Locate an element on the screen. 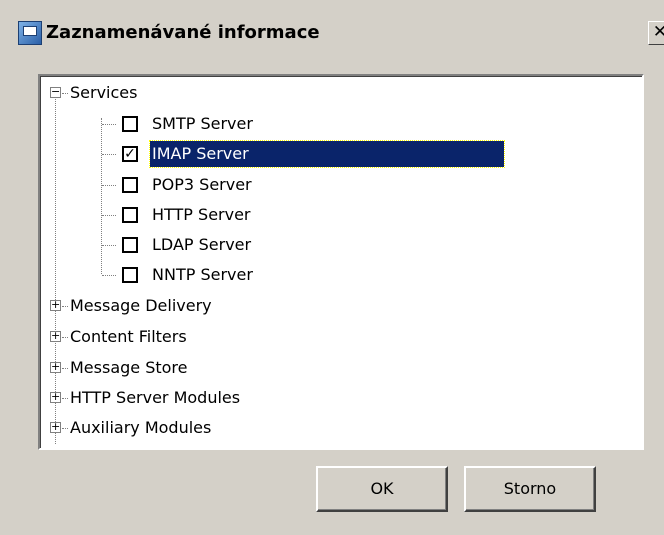 This screenshot has width=664, height=535. tree-node-label: Message Delivery is located at coordinates (141, 305).